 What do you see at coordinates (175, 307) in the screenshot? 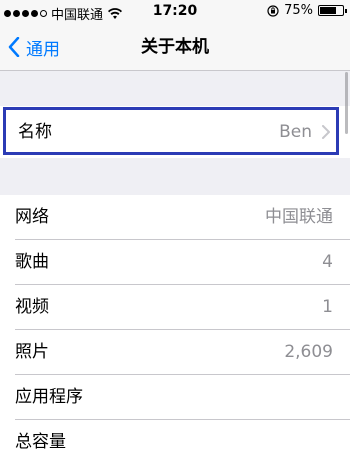
I see `list-item-videos: 视频 1` at bounding box center [175, 307].